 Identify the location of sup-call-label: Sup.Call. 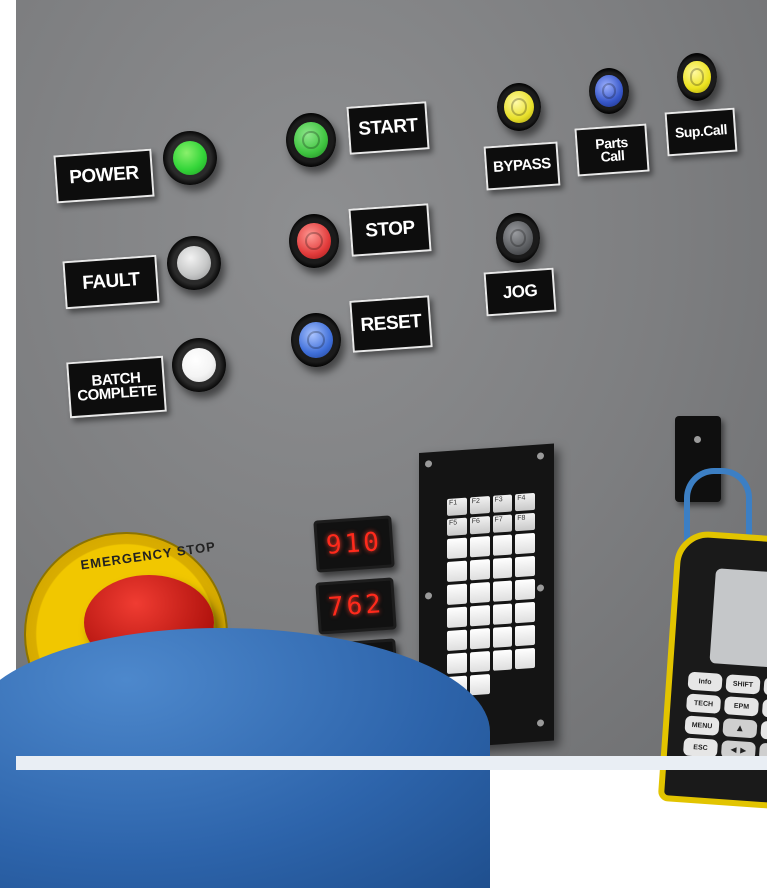
(701, 131).